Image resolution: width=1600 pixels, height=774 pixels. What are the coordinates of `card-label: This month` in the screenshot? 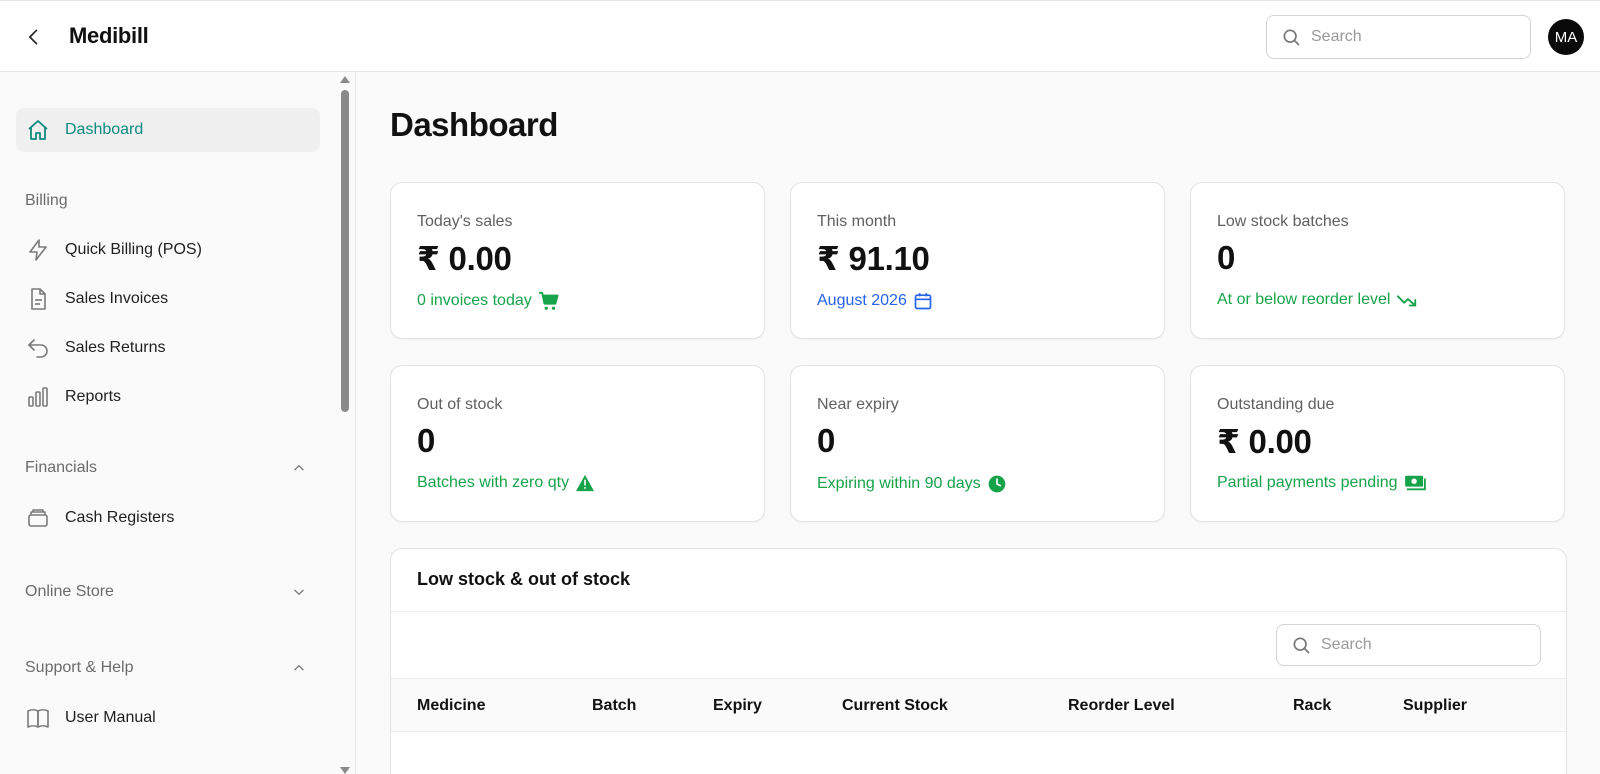 It's located at (857, 221).